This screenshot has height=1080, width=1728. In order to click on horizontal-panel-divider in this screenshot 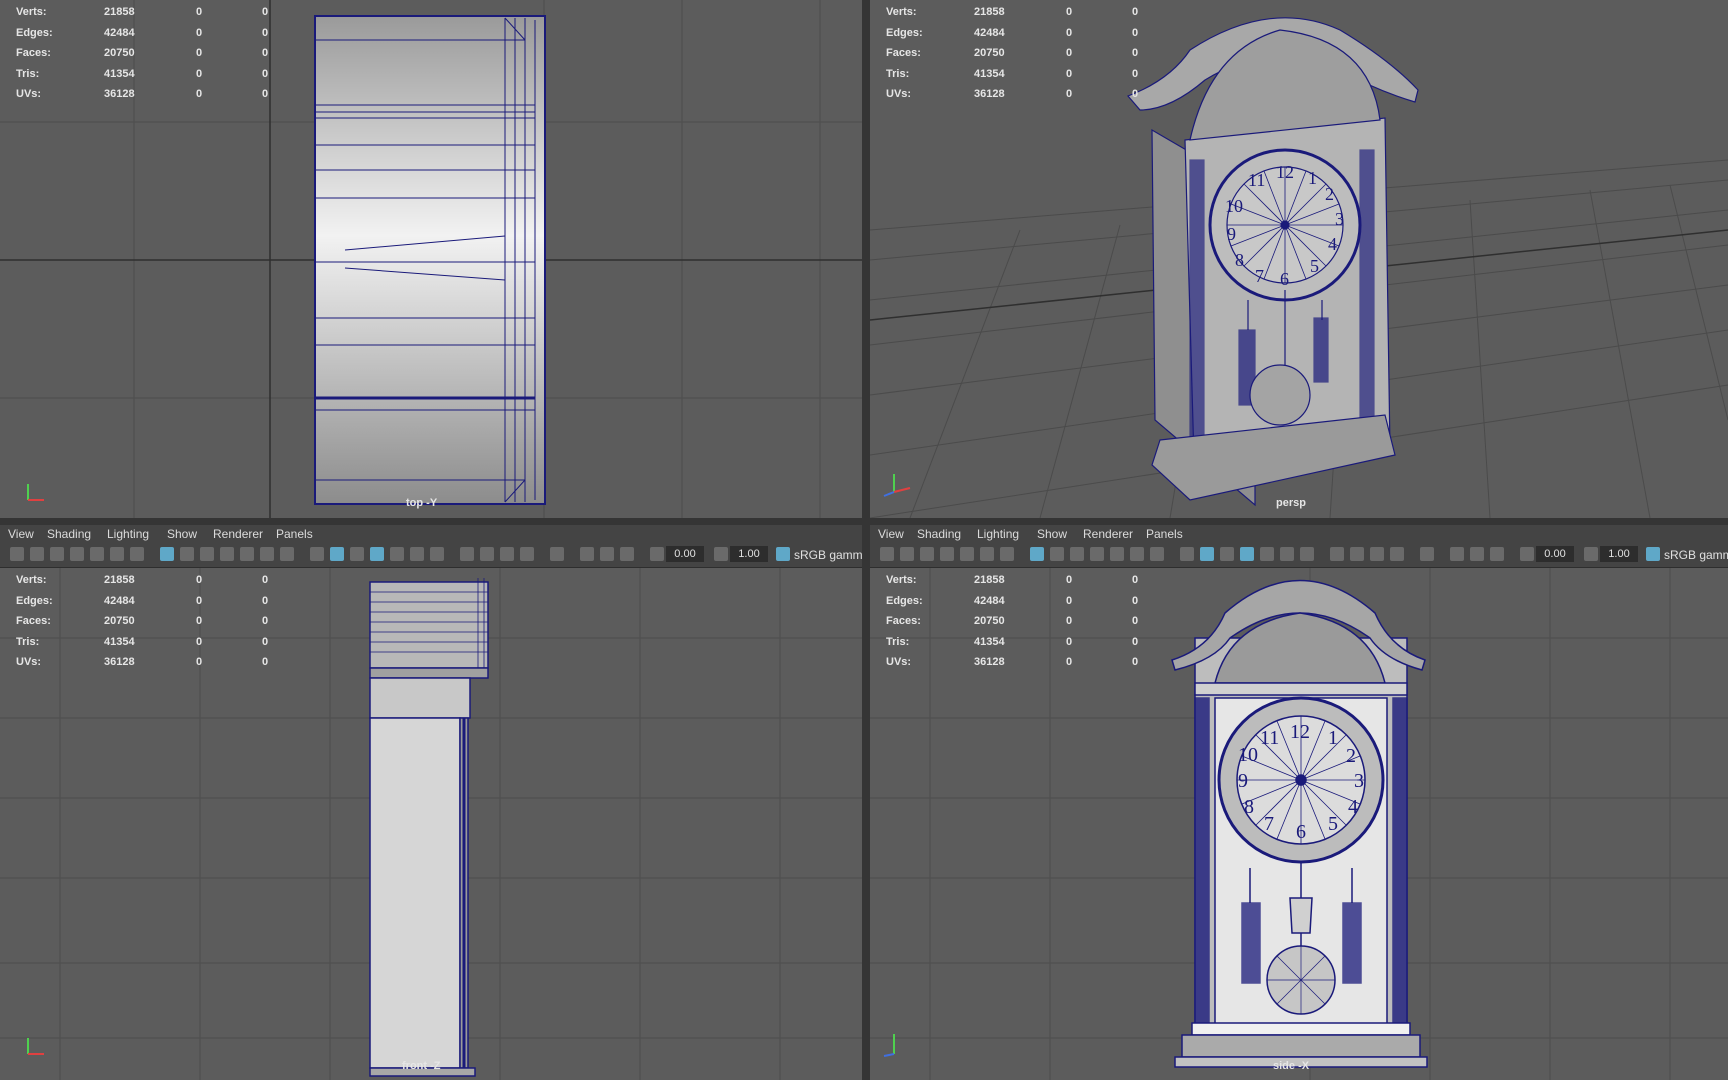, I will do `click(864, 521)`.